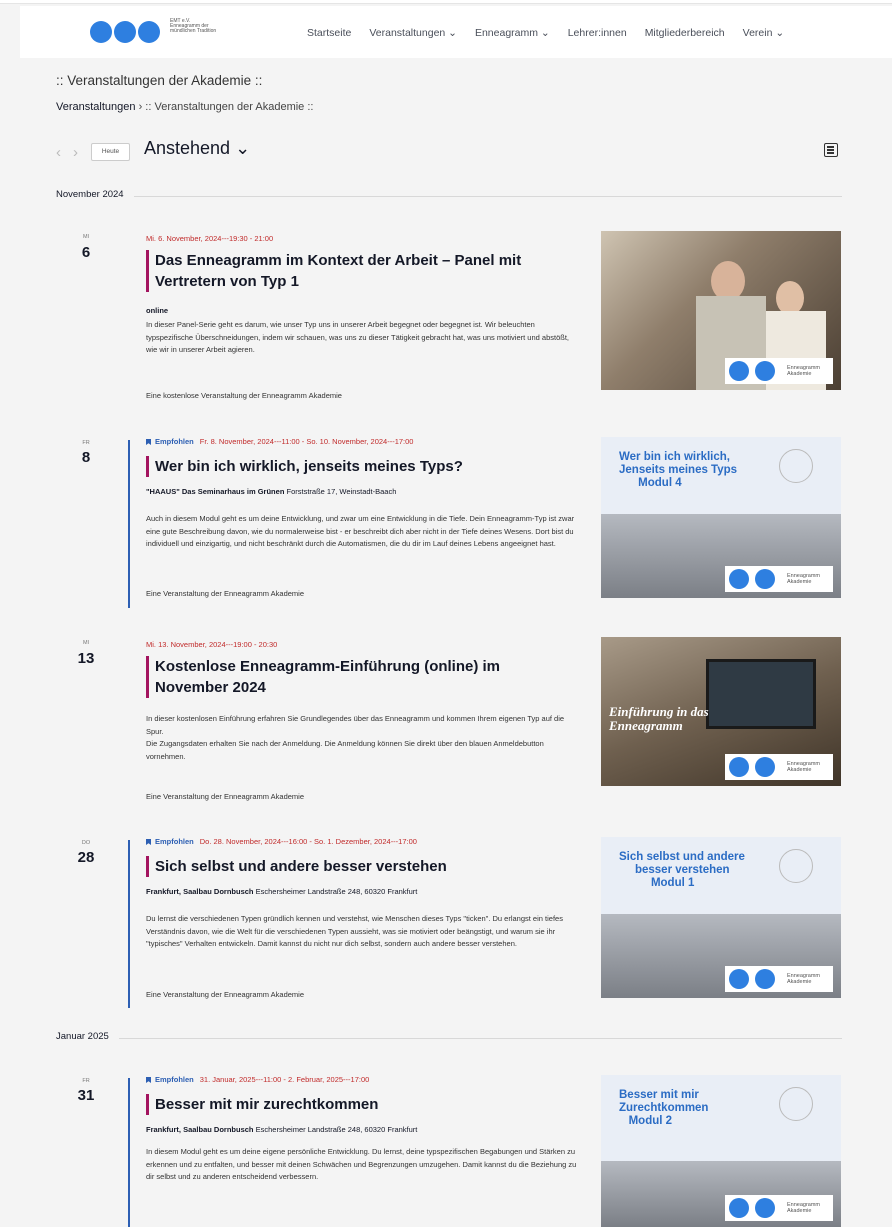 The image size is (892, 1227). What do you see at coordinates (685, 33) in the screenshot?
I see `nav-mitgliederbereich: Mitgliederbereich` at bounding box center [685, 33].